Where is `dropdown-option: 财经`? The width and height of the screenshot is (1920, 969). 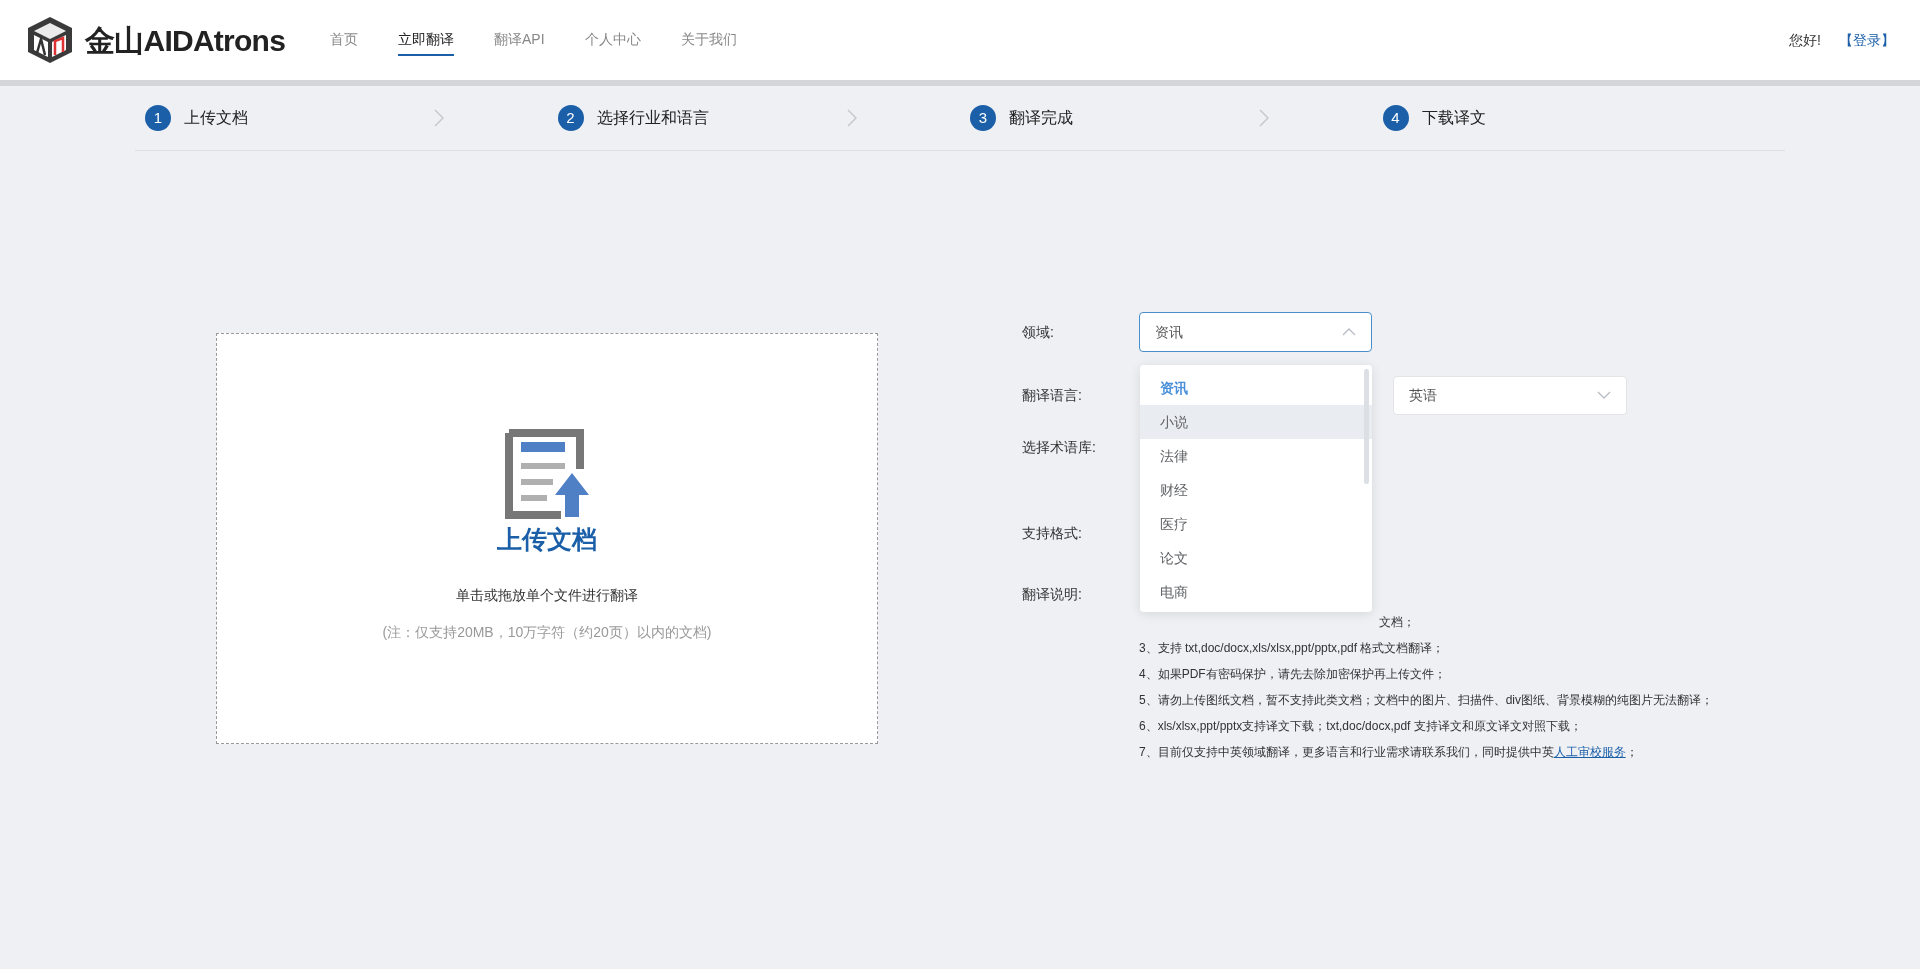 dropdown-option: 财经 is located at coordinates (1256, 490).